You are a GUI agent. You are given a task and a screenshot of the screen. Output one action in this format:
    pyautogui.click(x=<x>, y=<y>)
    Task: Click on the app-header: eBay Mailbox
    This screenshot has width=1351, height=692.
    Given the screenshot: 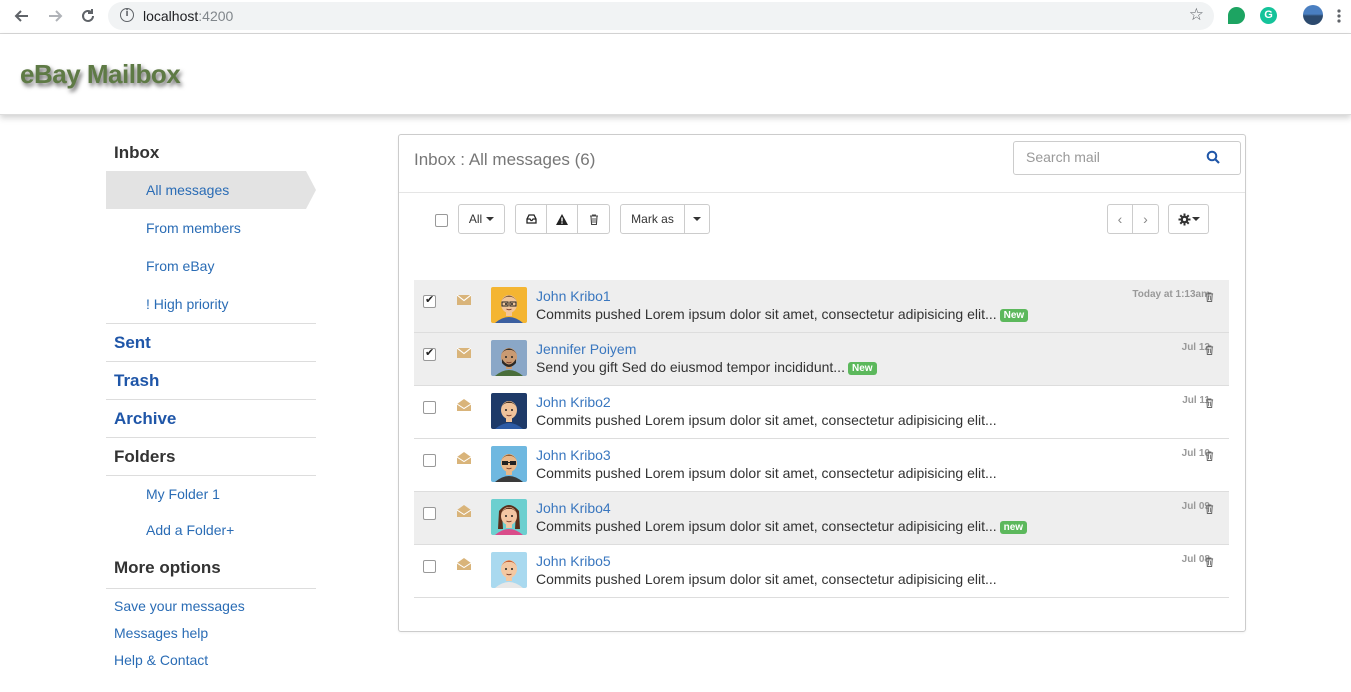 What is the action you would take?
    pyautogui.click(x=675, y=74)
    